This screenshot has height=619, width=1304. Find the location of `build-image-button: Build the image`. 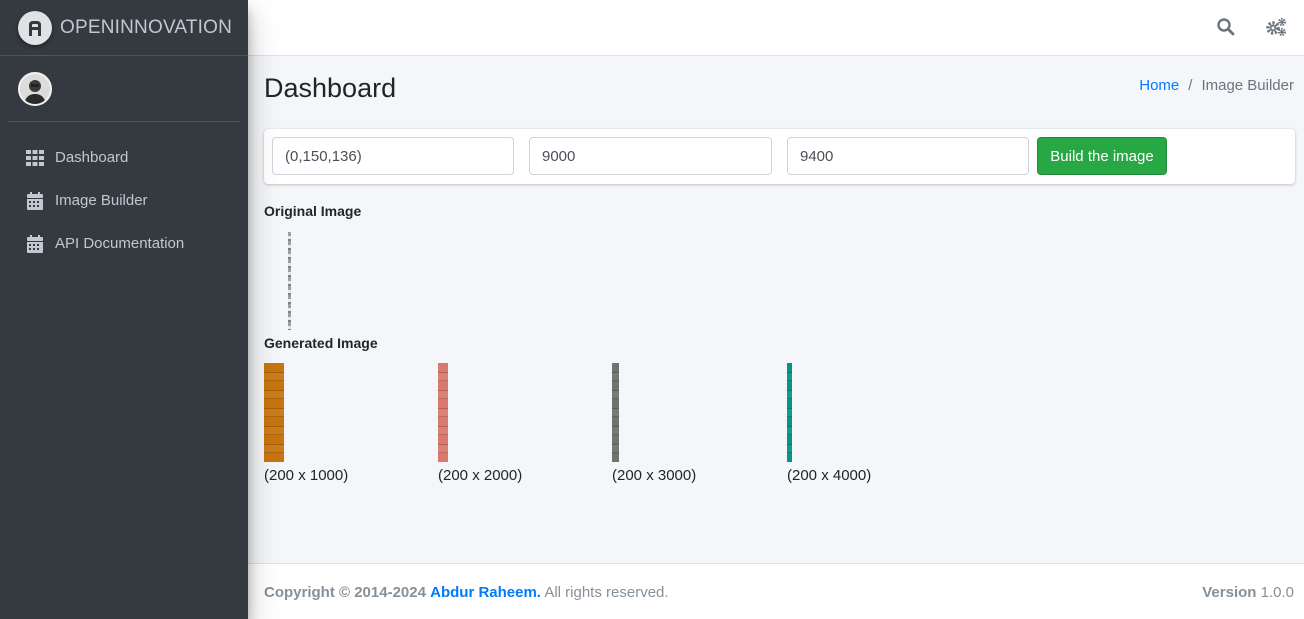

build-image-button: Build the image is located at coordinates (1102, 156).